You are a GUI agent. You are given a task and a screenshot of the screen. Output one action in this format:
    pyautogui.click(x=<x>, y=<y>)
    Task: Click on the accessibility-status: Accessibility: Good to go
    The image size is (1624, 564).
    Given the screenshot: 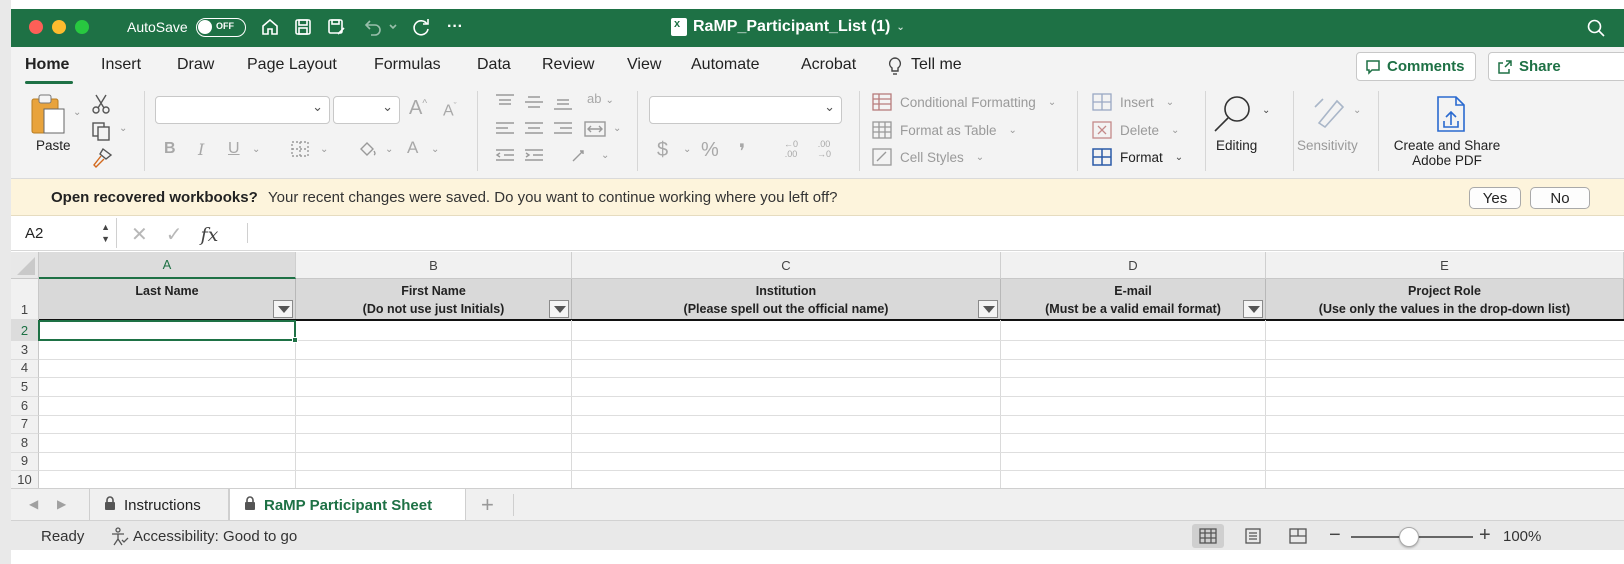 What is the action you would take?
    pyautogui.click(x=215, y=536)
    